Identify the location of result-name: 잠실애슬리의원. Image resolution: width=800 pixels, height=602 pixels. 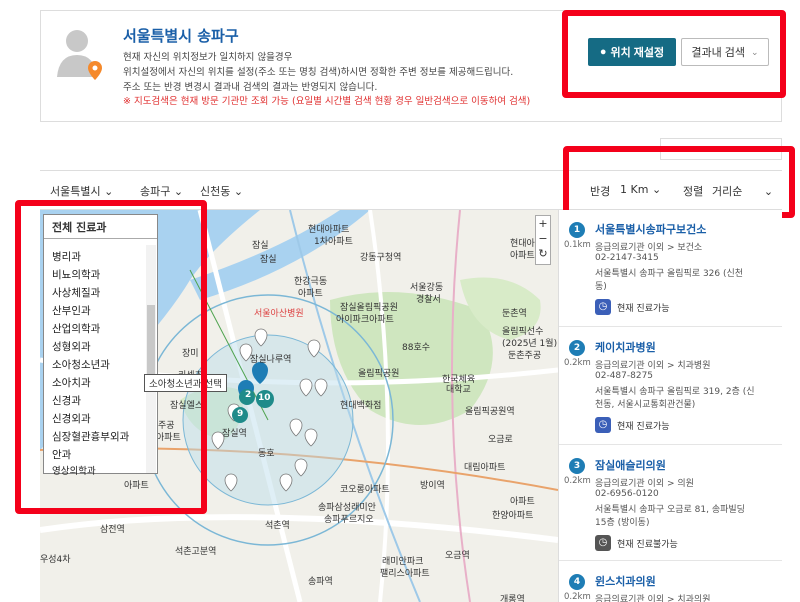
(630, 465).